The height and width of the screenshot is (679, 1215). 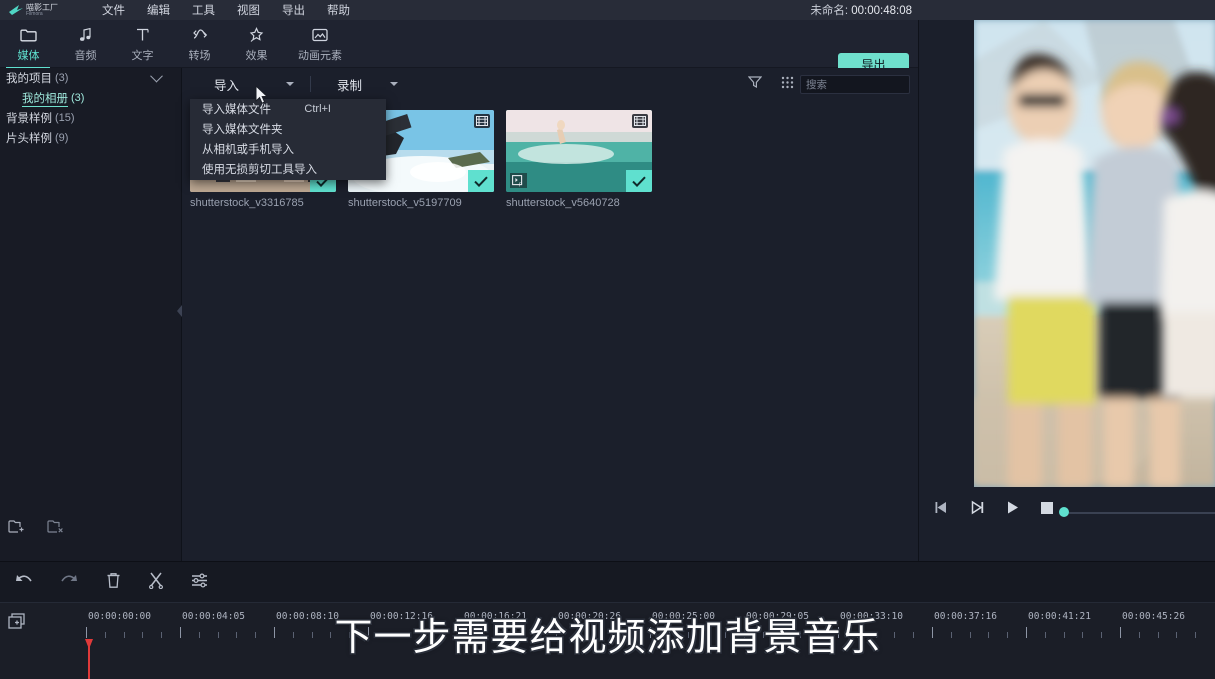 I want to click on menu-item-import-from-camera: 从相机或手机导入, so click(x=288, y=149).